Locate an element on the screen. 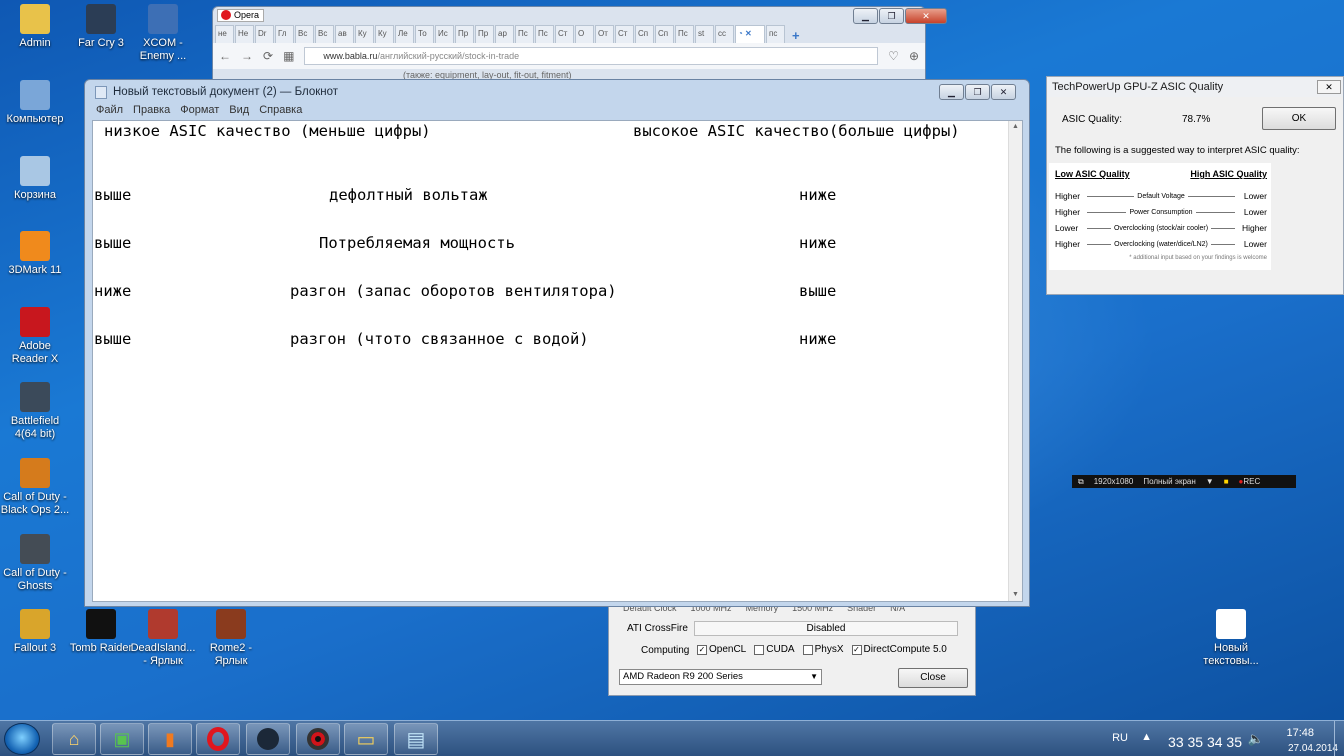 Image resolution: width=1344 pixels, height=756 pixels. chevron-down-icon: ▼ is located at coordinates (1210, 481).